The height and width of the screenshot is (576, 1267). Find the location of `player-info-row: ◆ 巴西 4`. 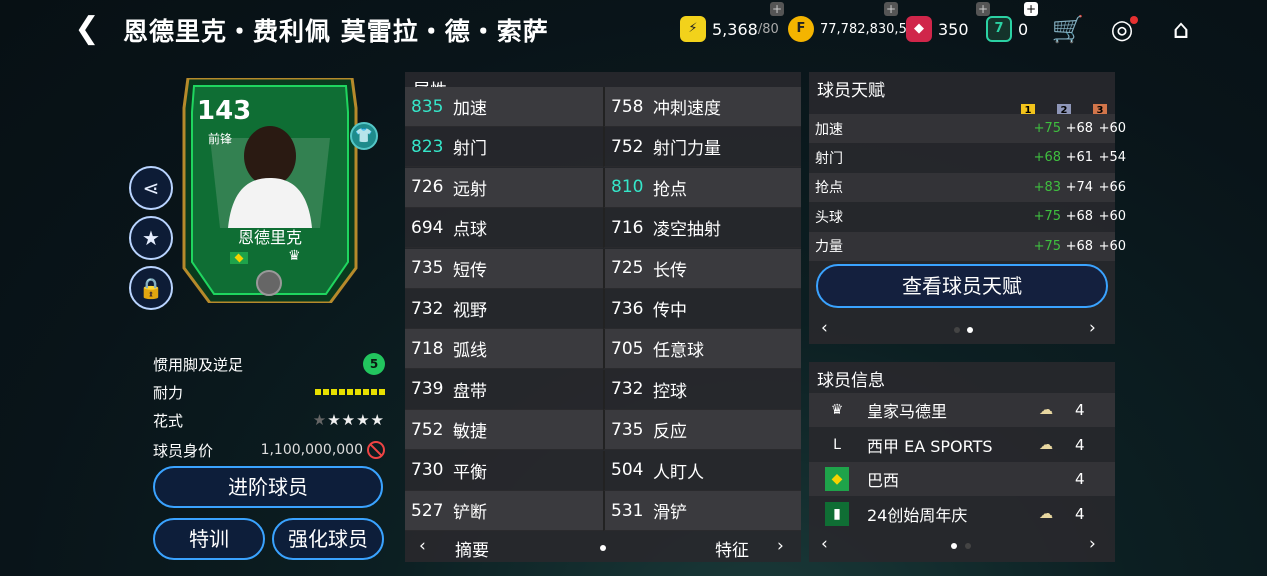

player-info-row: ◆ 巴西 4 is located at coordinates (962, 479).